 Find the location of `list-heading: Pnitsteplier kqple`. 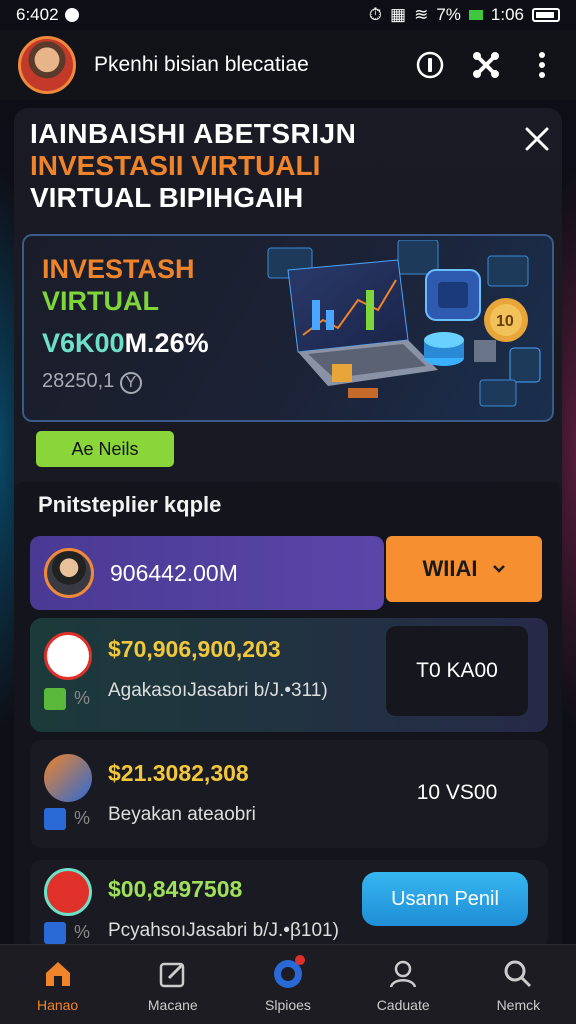

list-heading: Pnitsteplier kqple is located at coordinates (130, 504).